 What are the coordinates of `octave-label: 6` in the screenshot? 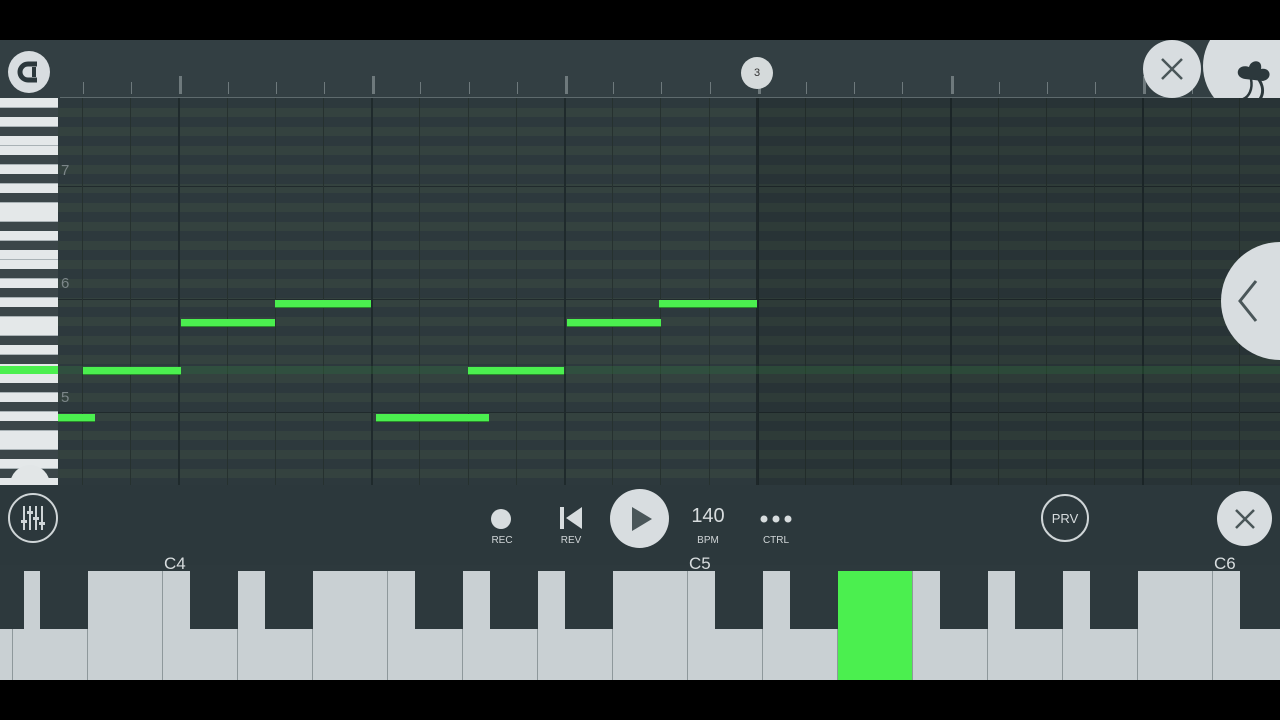 It's located at (65, 283).